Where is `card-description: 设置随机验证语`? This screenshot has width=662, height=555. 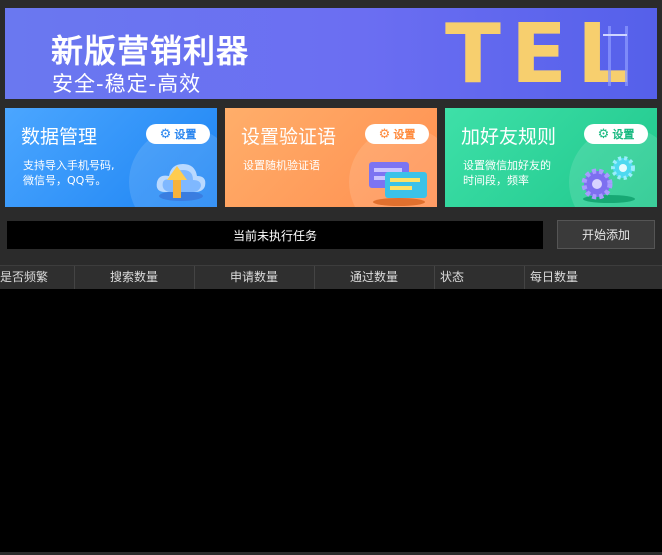 card-description: 设置随机验证语 is located at coordinates (303, 165).